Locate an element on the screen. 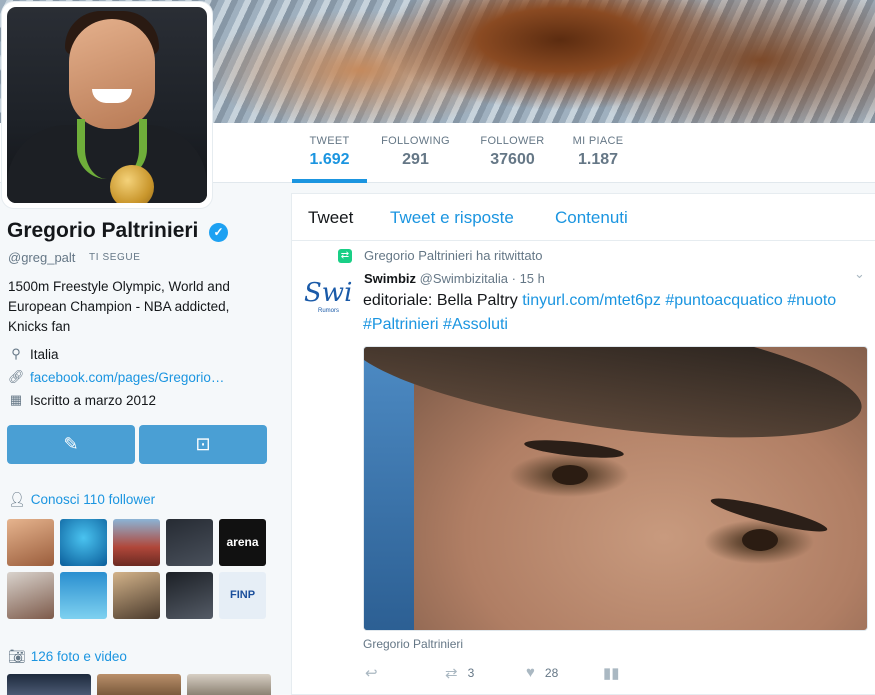 The width and height of the screenshot is (875, 695). follower-avatar: arena is located at coordinates (242, 542).